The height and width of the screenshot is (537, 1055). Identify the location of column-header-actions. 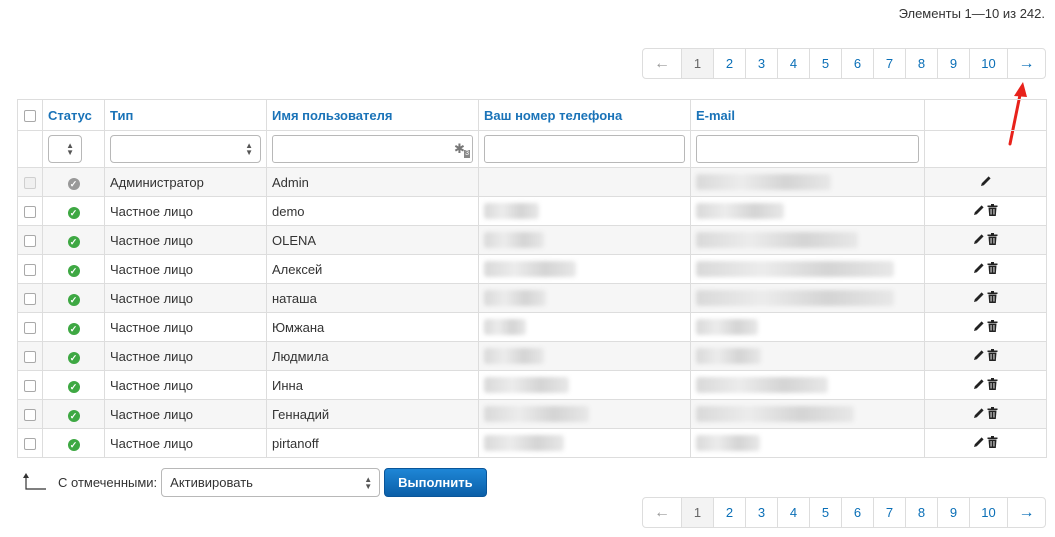
(985, 115).